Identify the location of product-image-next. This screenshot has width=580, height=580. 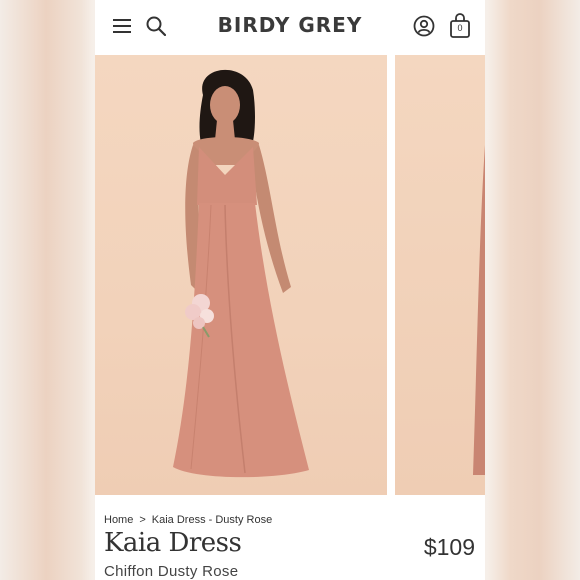
(440, 275).